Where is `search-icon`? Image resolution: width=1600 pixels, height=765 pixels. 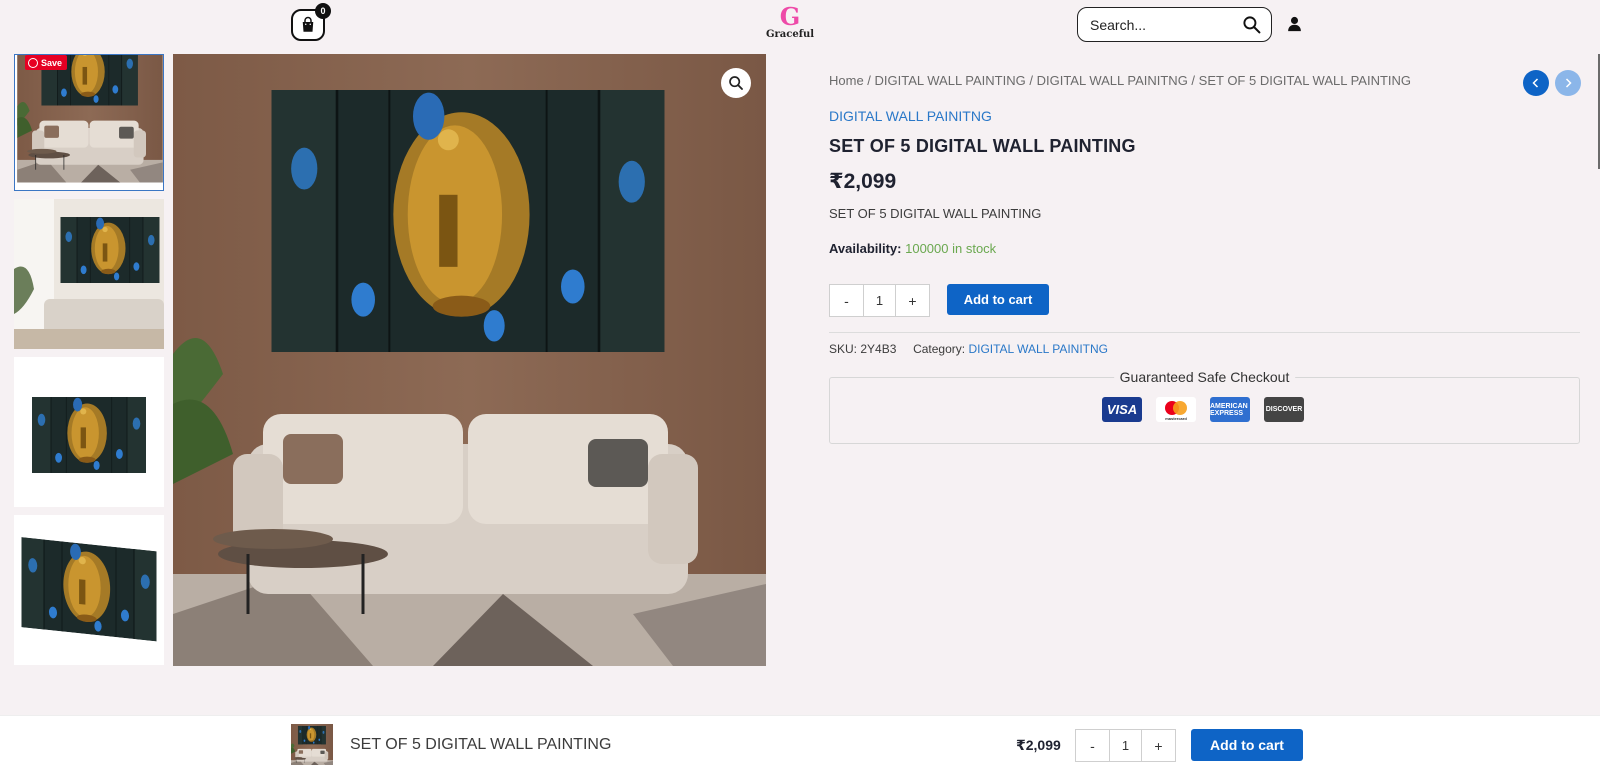
search-icon is located at coordinates (1251, 24).